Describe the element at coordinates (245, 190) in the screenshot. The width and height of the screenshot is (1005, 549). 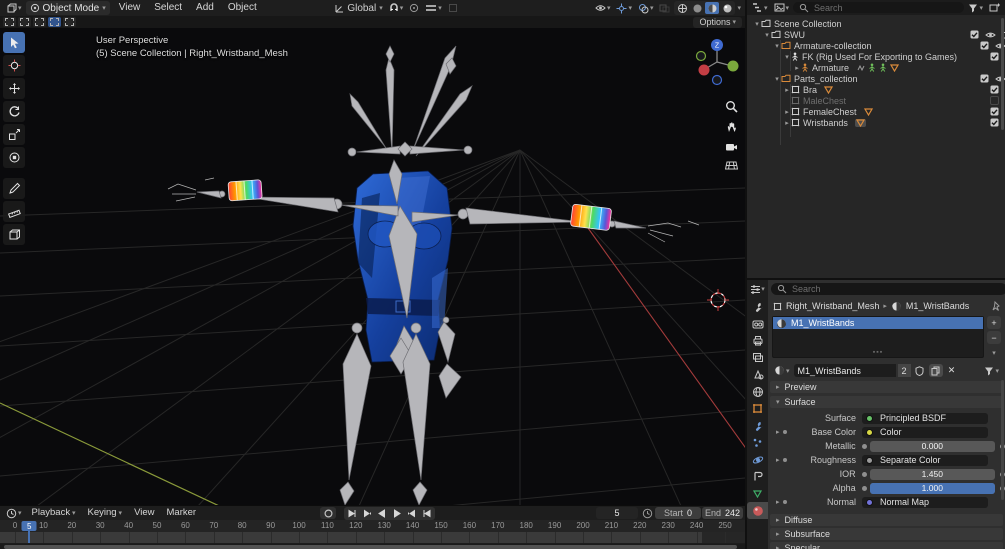
I see `left-wristband` at that location.